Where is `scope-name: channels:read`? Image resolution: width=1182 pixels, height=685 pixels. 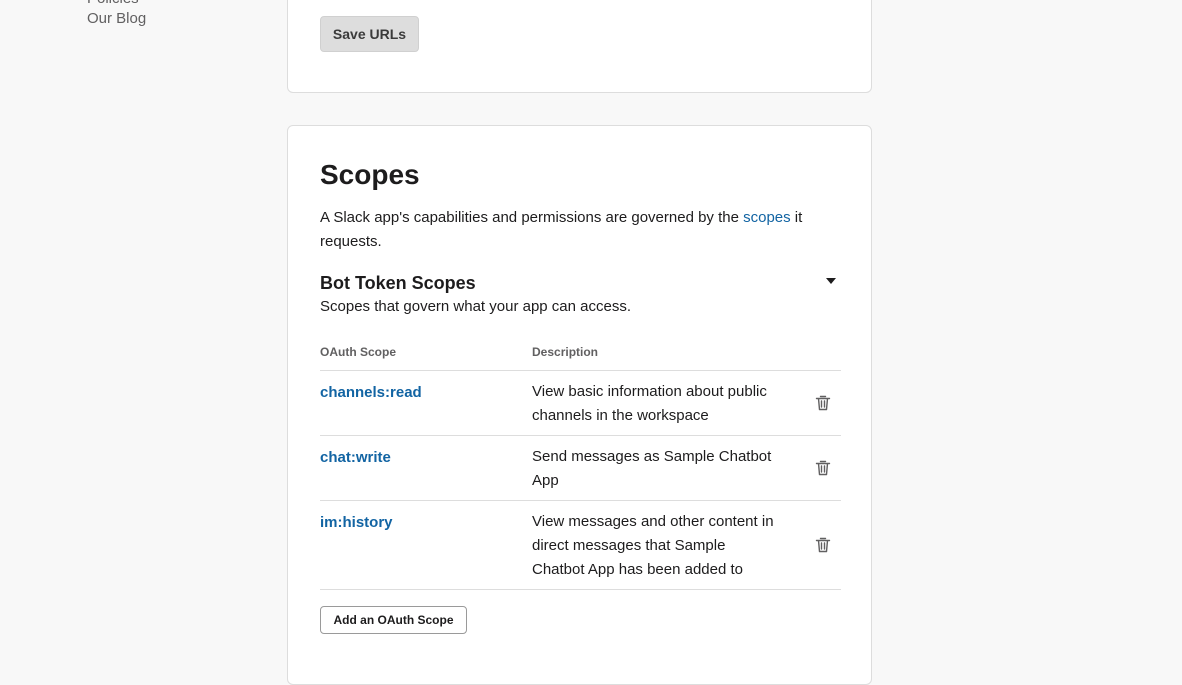
scope-name: channels:read is located at coordinates (371, 393).